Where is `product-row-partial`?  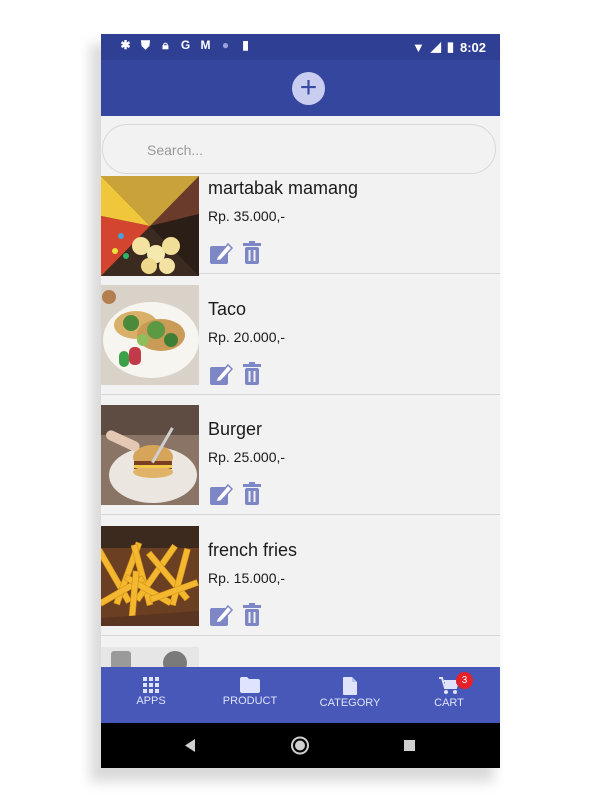 product-row-partial is located at coordinates (300, 652).